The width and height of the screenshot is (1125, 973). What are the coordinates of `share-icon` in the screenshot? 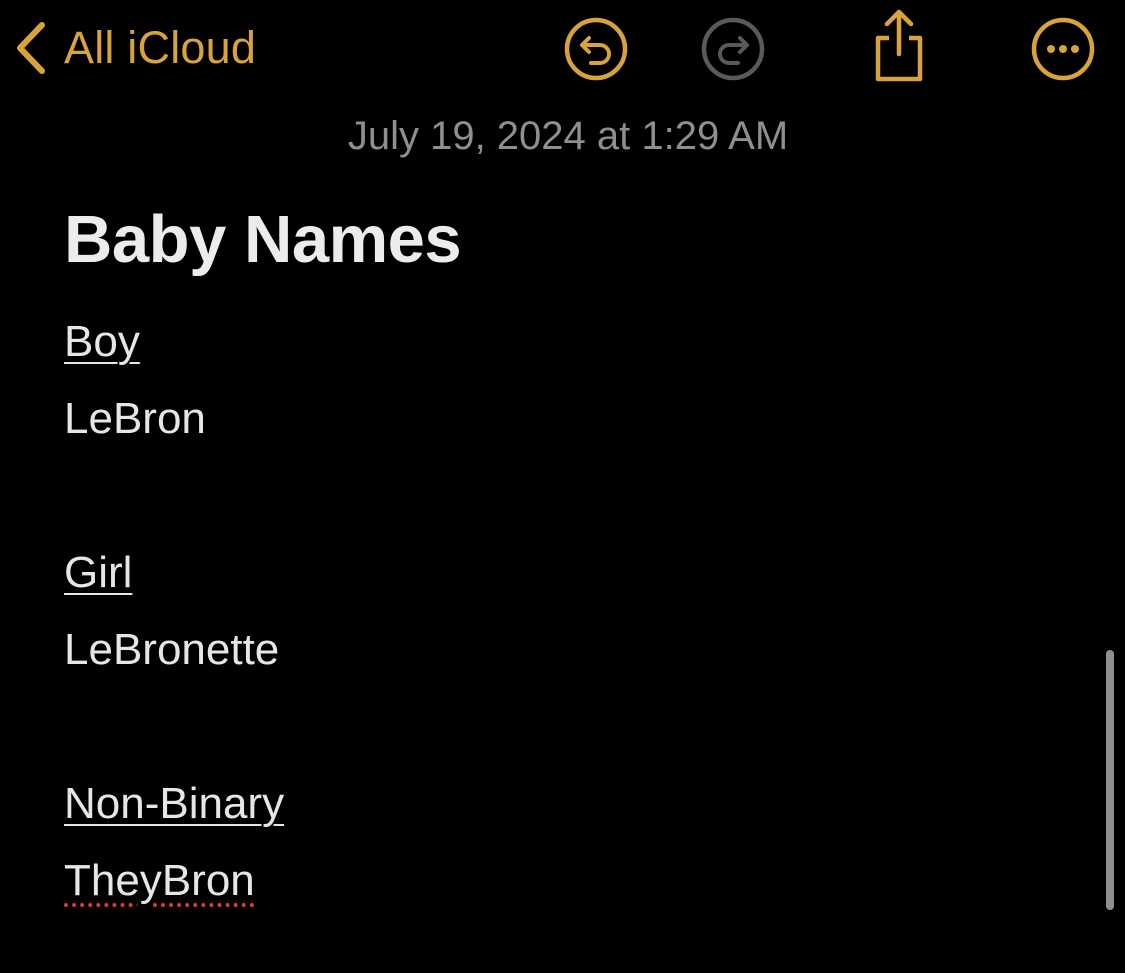 It's located at (899, 46).